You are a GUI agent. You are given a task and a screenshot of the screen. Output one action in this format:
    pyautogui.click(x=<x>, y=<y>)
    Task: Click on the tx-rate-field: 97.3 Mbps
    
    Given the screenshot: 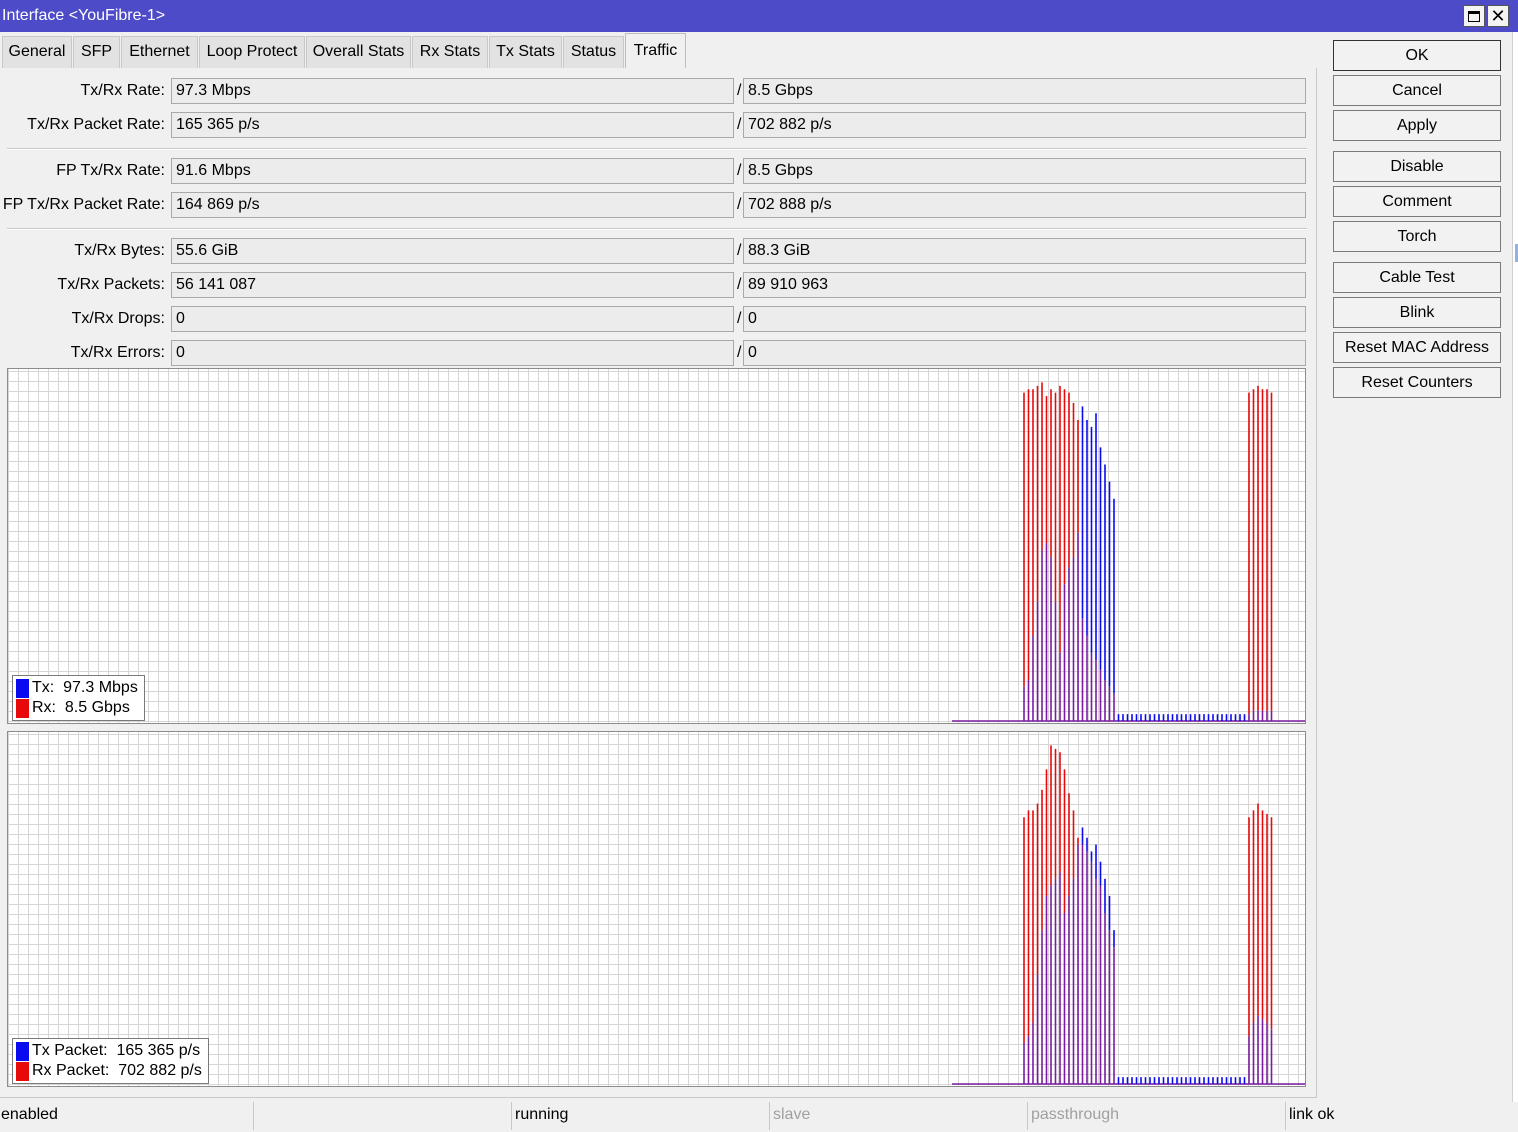 What is the action you would take?
    pyautogui.click(x=452, y=91)
    